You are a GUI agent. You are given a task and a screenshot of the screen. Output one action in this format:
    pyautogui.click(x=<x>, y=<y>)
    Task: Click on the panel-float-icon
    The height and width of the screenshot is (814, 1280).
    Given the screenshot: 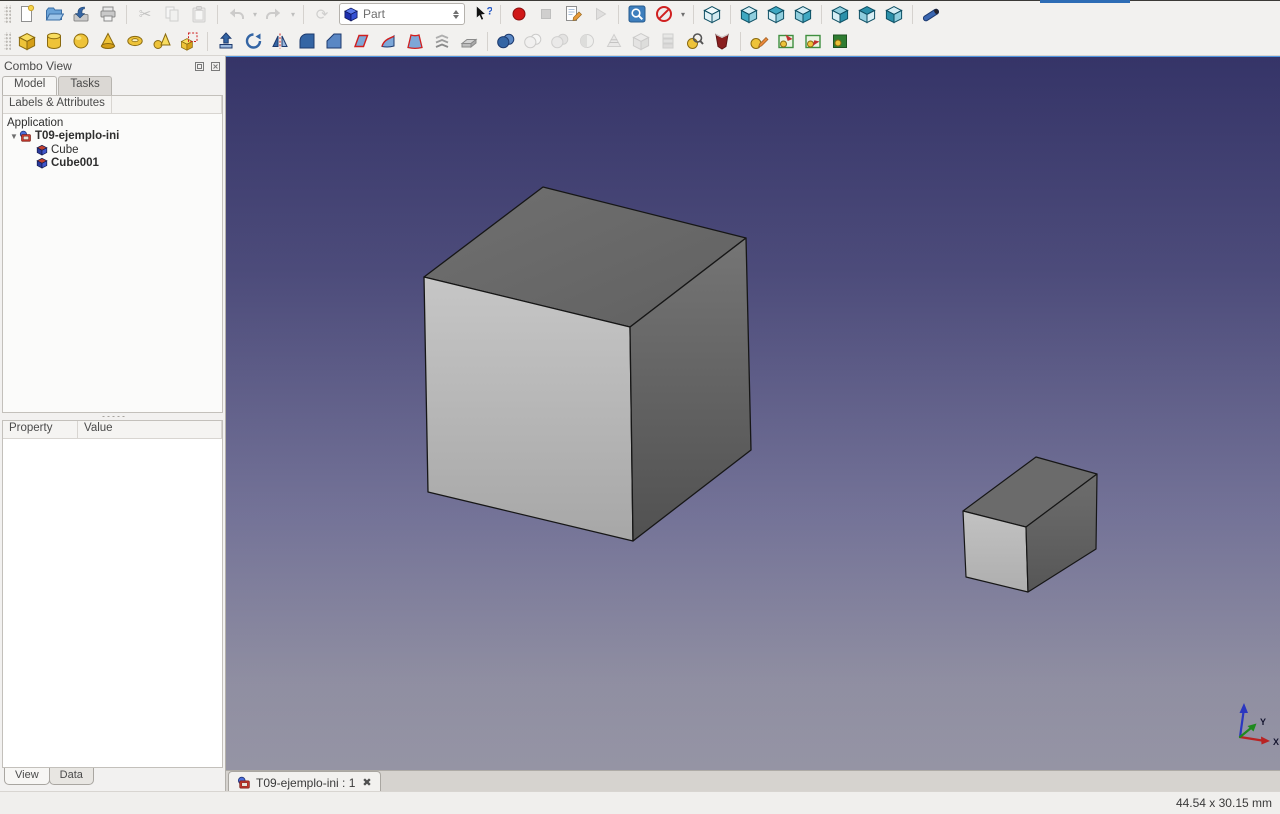 What is the action you would take?
    pyautogui.click(x=199, y=66)
    